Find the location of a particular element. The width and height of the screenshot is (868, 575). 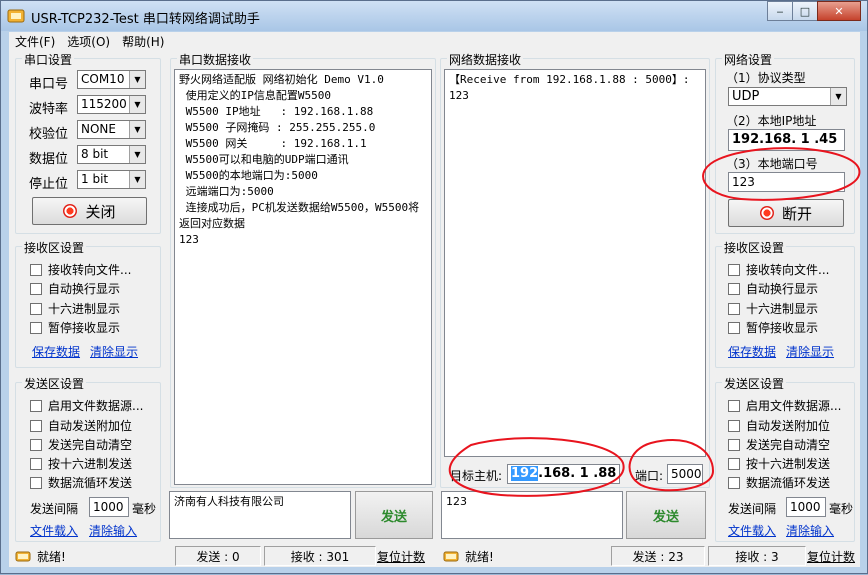

menu-help: 帮助(H) is located at coordinates (143, 41).